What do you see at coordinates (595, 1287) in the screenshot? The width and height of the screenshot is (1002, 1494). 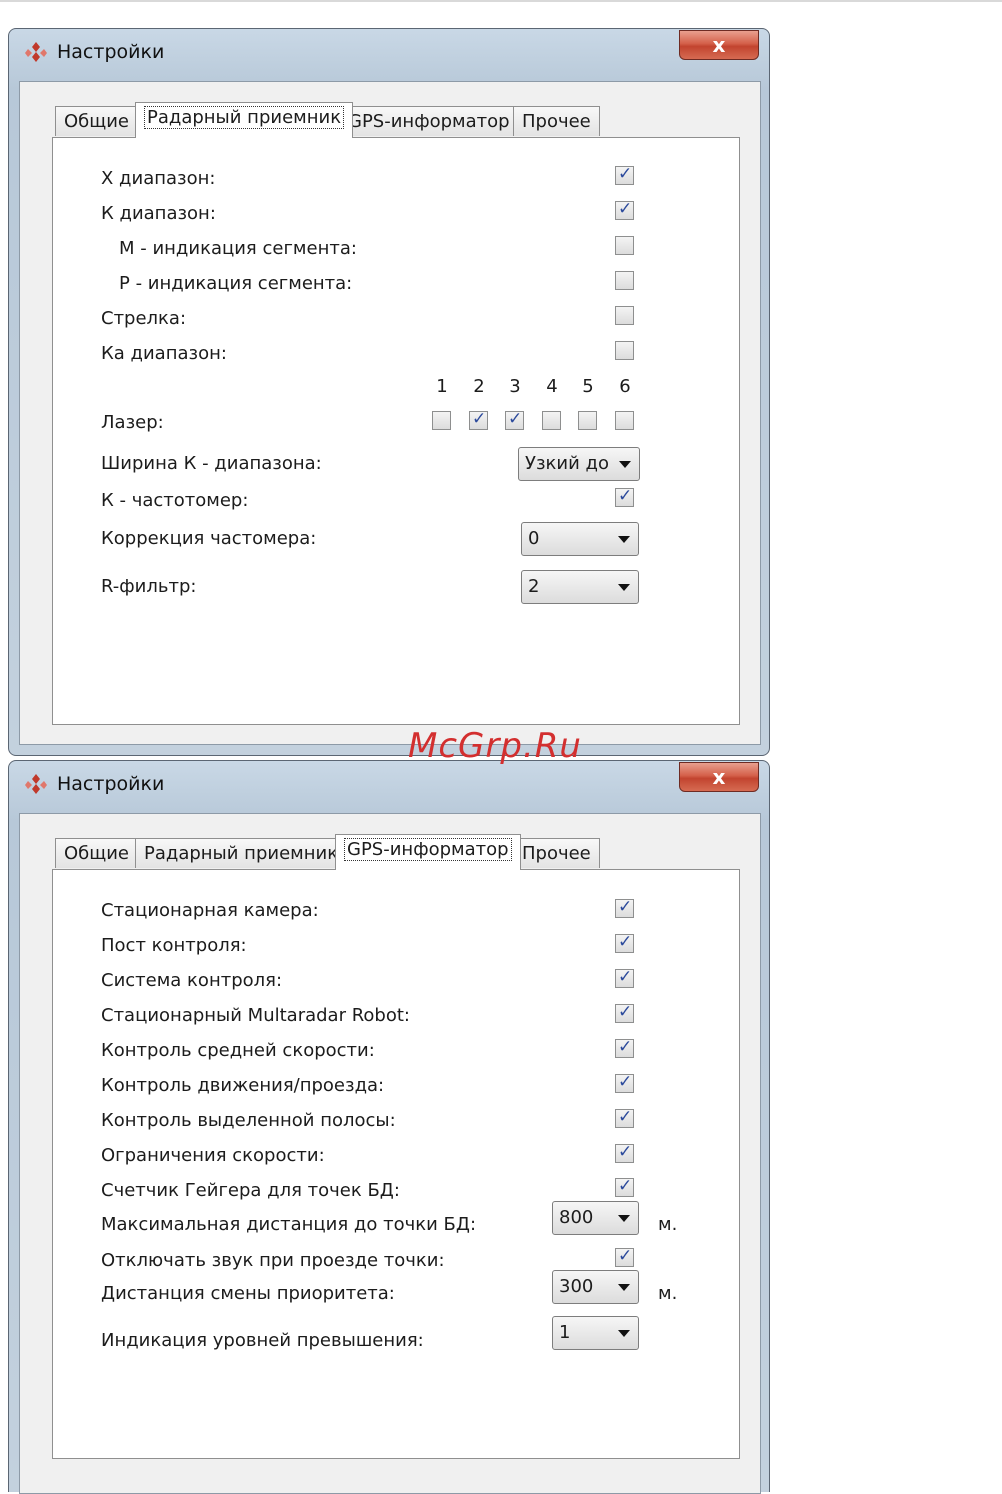 I see `priority-distance-dropdown: 300` at bounding box center [595, 1287].